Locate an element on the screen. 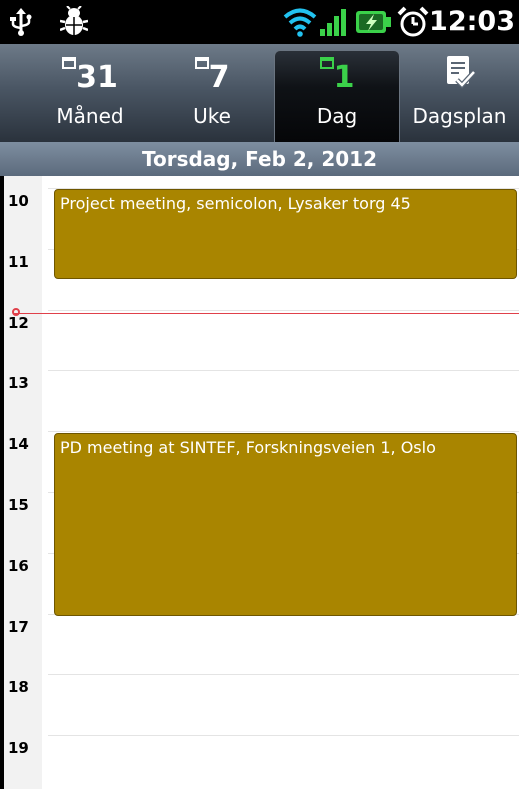 Image resolution: width=519 pixels, height=796 pixels. hour-label: 15 is located at coordinates (18, 505).